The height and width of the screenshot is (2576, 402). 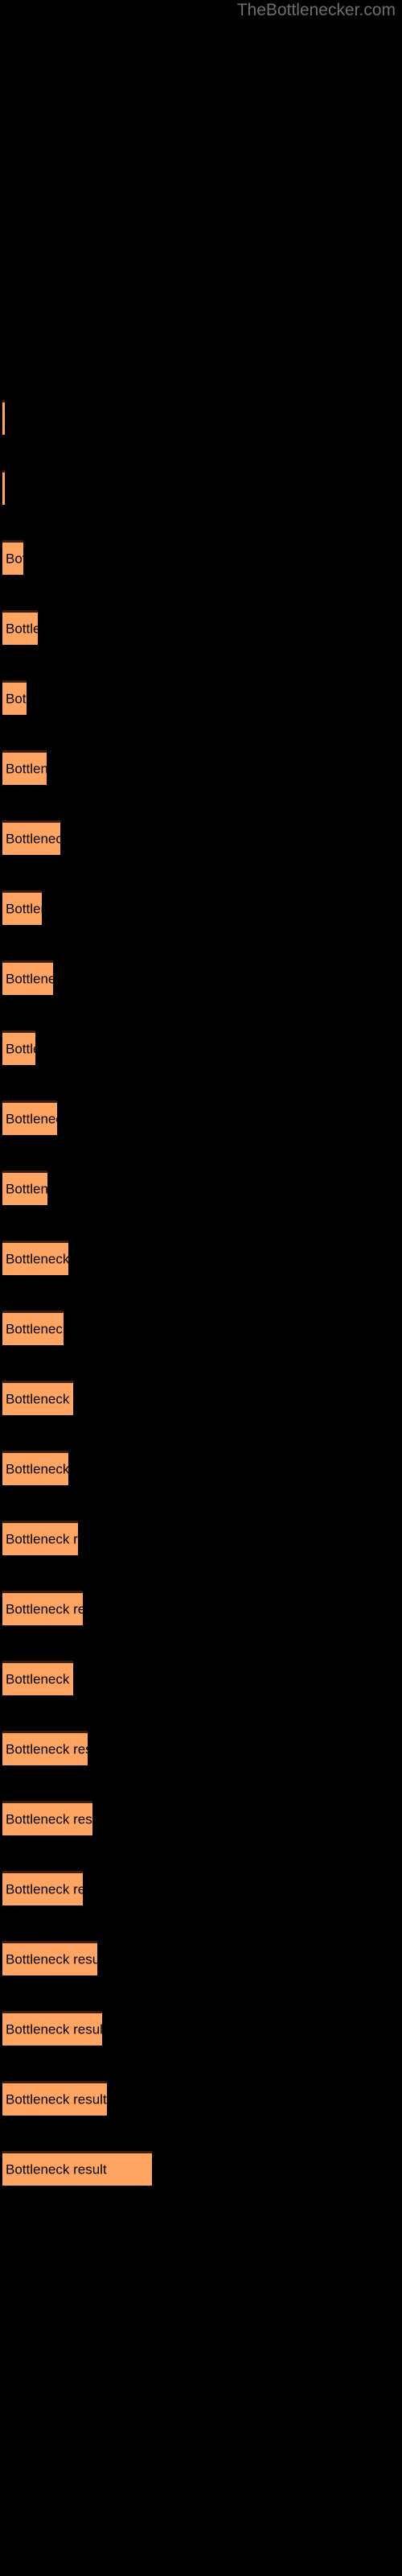 I want to click on bar-19: Bottleneck result, so click(x=37, y=1678).